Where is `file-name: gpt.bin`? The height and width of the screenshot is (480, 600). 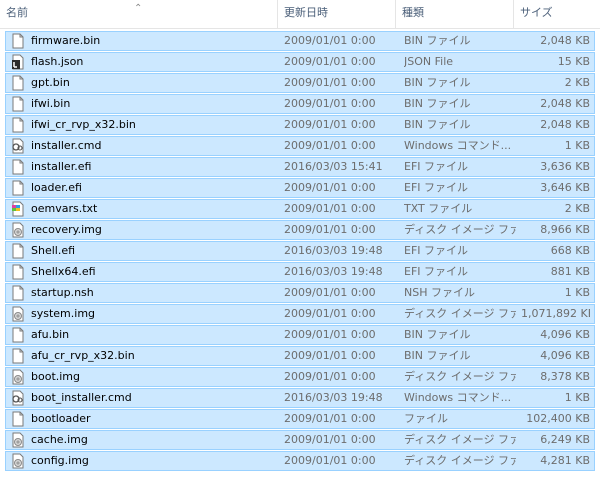 file-name: gpt.bin is located at coordinates (50, 82).